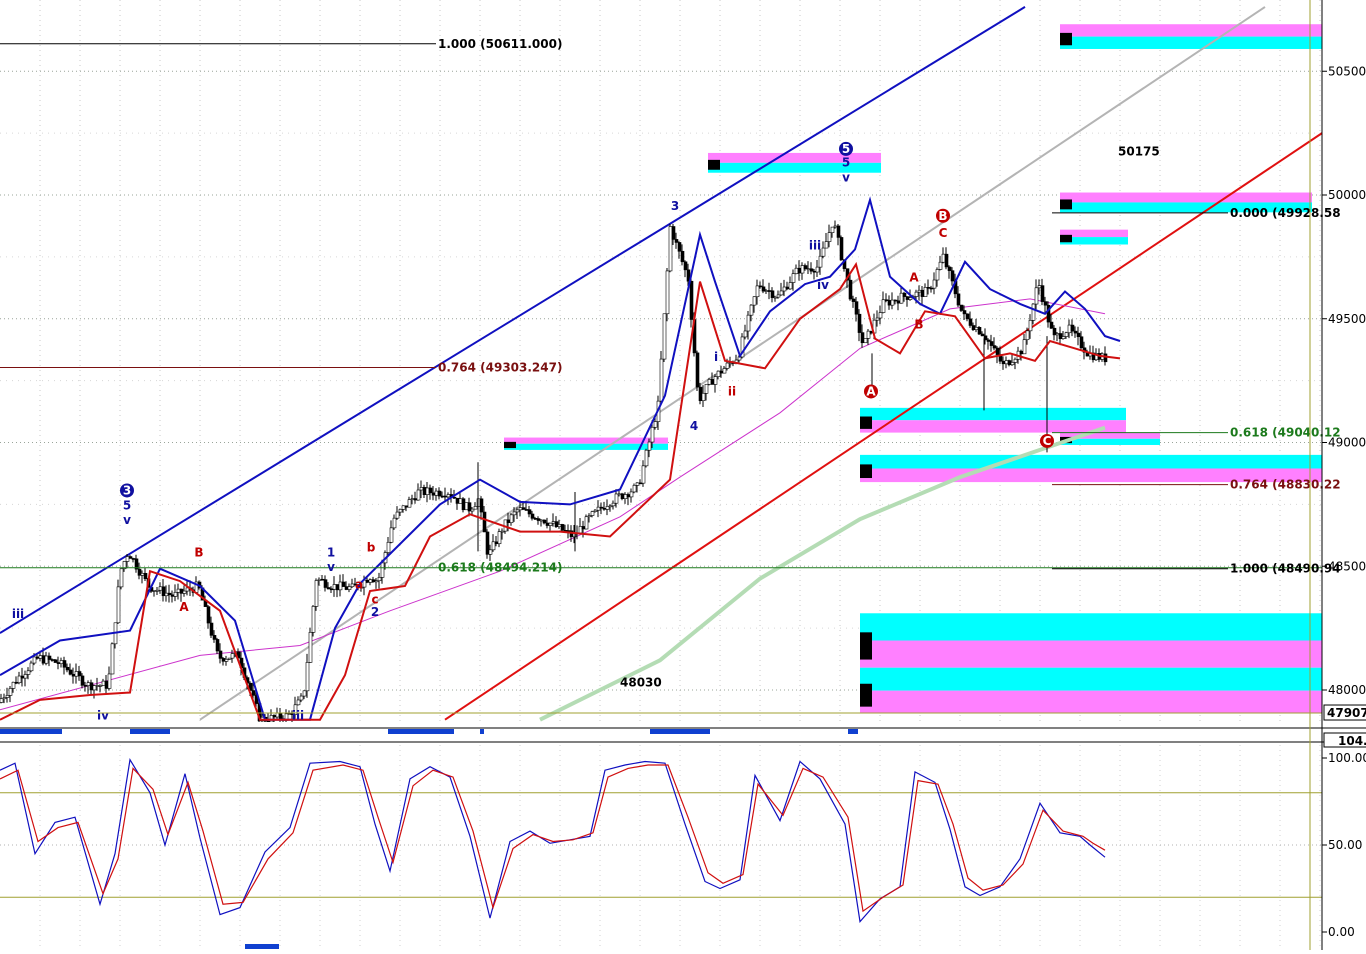 The height and width of the screenshot is (954, 1366). I want to click on wave-label: A, so click(184, 607).